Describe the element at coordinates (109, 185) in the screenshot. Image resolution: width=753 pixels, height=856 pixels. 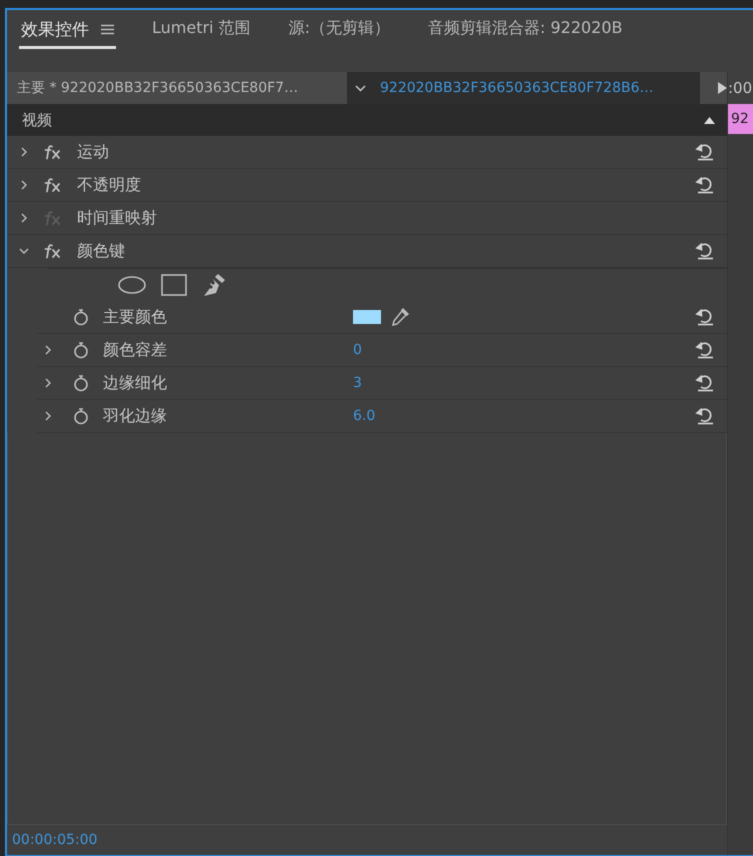
I see `effect-name: 不透明度` at that location.